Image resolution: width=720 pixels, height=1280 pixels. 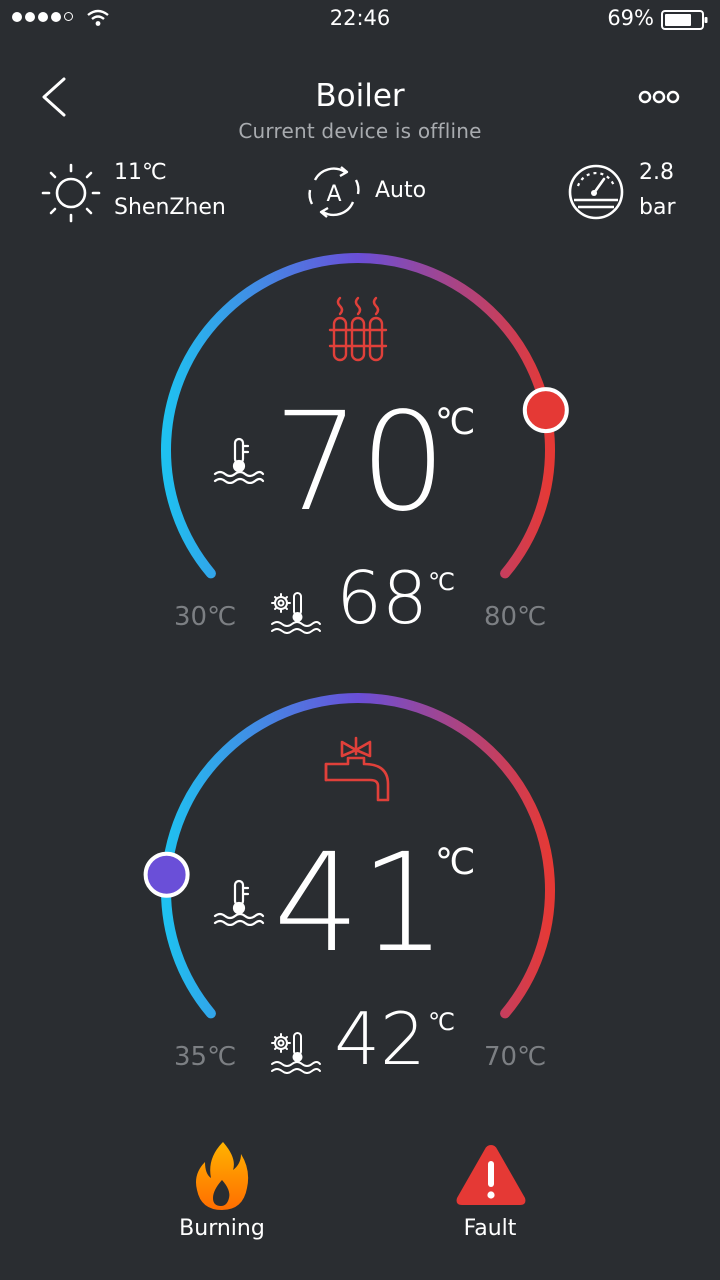 I want to click on heating-setpoint-value: 70, so click(x=360, y=463).